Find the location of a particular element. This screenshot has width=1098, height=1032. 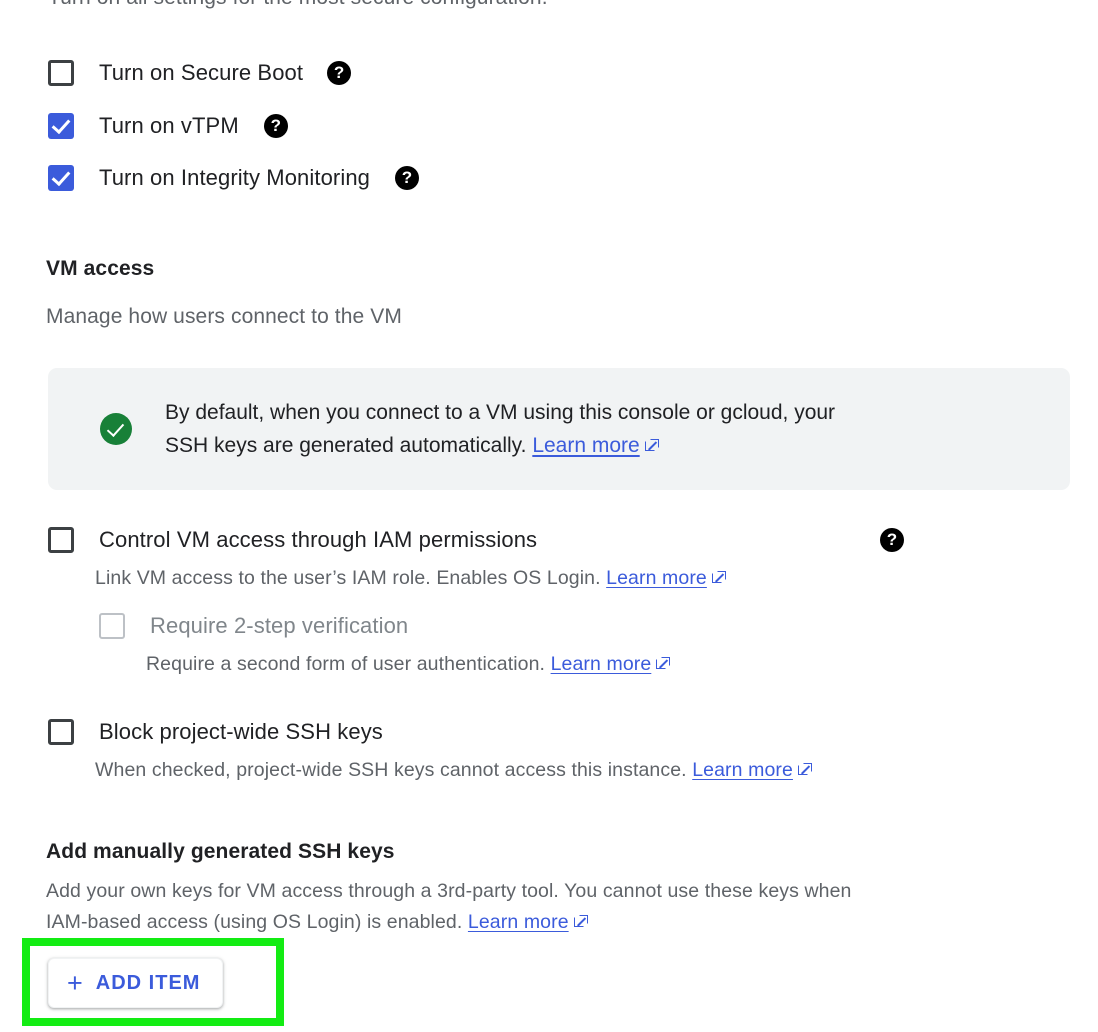

checkbox-two-step-verification is located at coordinates (112, 626).